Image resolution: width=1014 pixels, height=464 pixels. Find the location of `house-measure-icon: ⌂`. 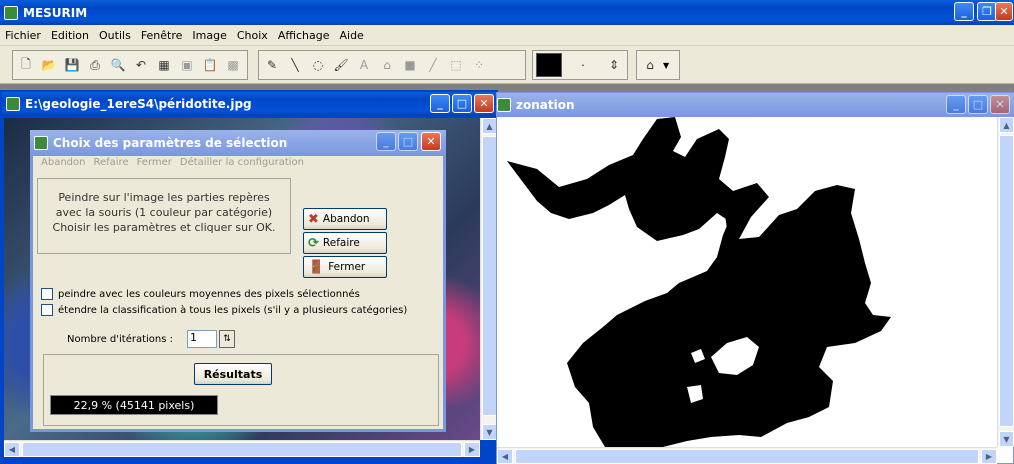

house-measure-icon: ⌂ is located at coordinates (650, 65).